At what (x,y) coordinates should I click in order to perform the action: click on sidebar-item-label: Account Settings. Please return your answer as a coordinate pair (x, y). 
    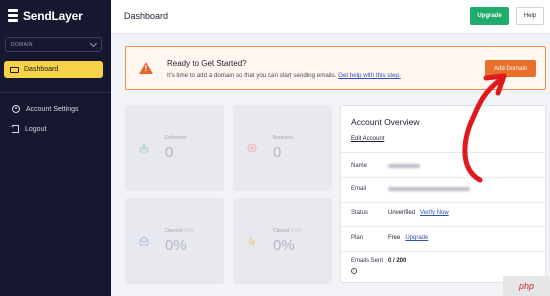
    Looking at the image, I should click on (52, 109).